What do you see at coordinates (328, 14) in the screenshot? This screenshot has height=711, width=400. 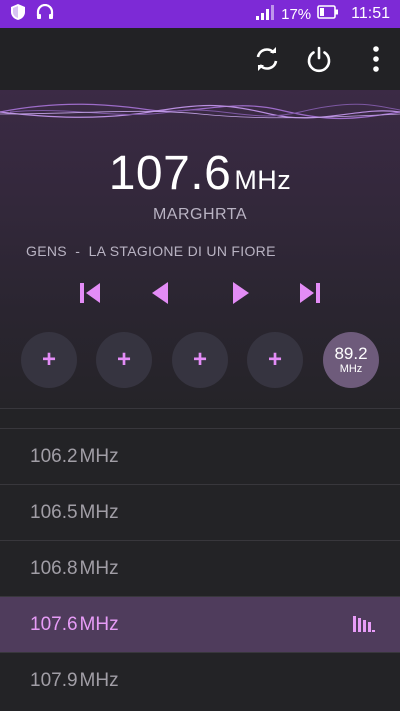 I see `battery-icon` at bounding box center [328, 14].